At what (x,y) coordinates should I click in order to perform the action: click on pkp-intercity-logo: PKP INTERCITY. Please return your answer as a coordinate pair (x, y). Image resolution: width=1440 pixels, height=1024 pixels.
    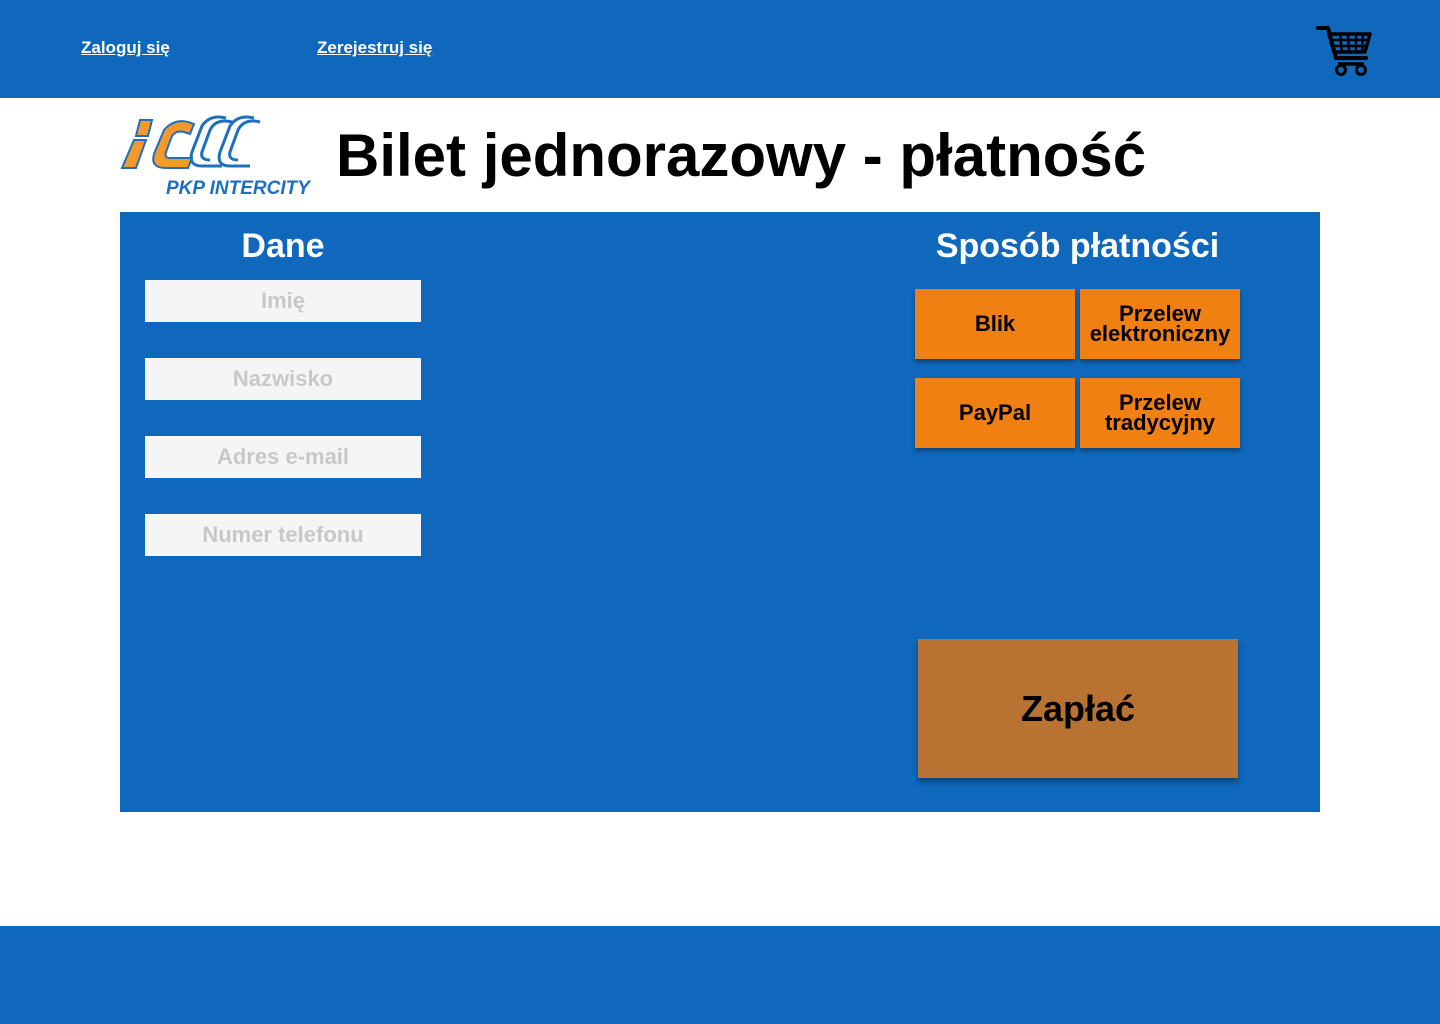
    Looking at the image, I should click on (216, 157).